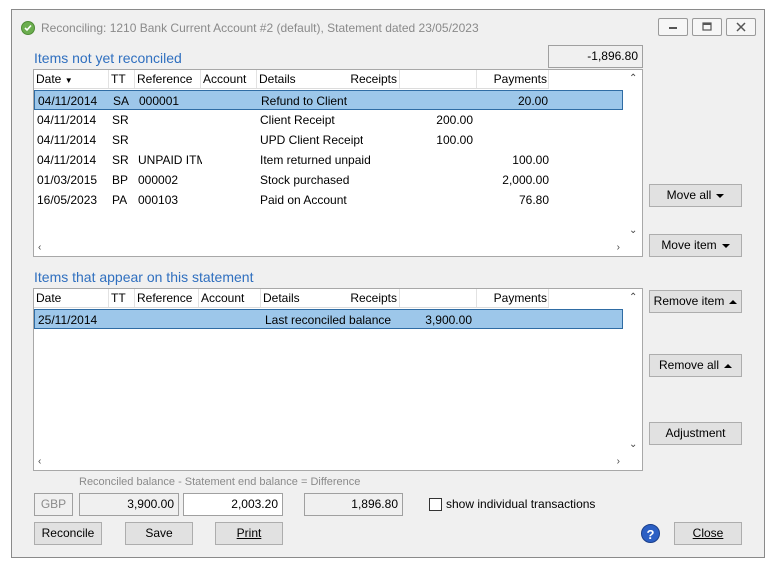 The height and width of the screenshot is (567, 775). I want to click on cell-details: UPD Client Receipt, so click(312, 140).